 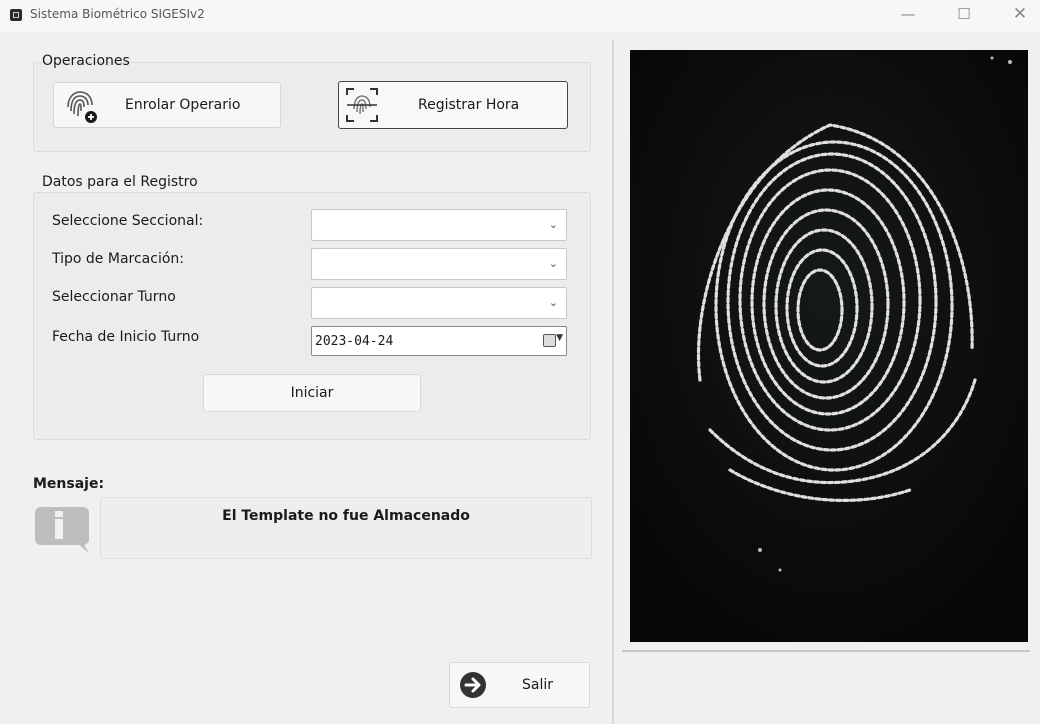 What do you see at coordinates (126, 337) in the screenshot?
I see `start-date-label: Fecha de Inicio Turno` at bounding box center [126, 337].